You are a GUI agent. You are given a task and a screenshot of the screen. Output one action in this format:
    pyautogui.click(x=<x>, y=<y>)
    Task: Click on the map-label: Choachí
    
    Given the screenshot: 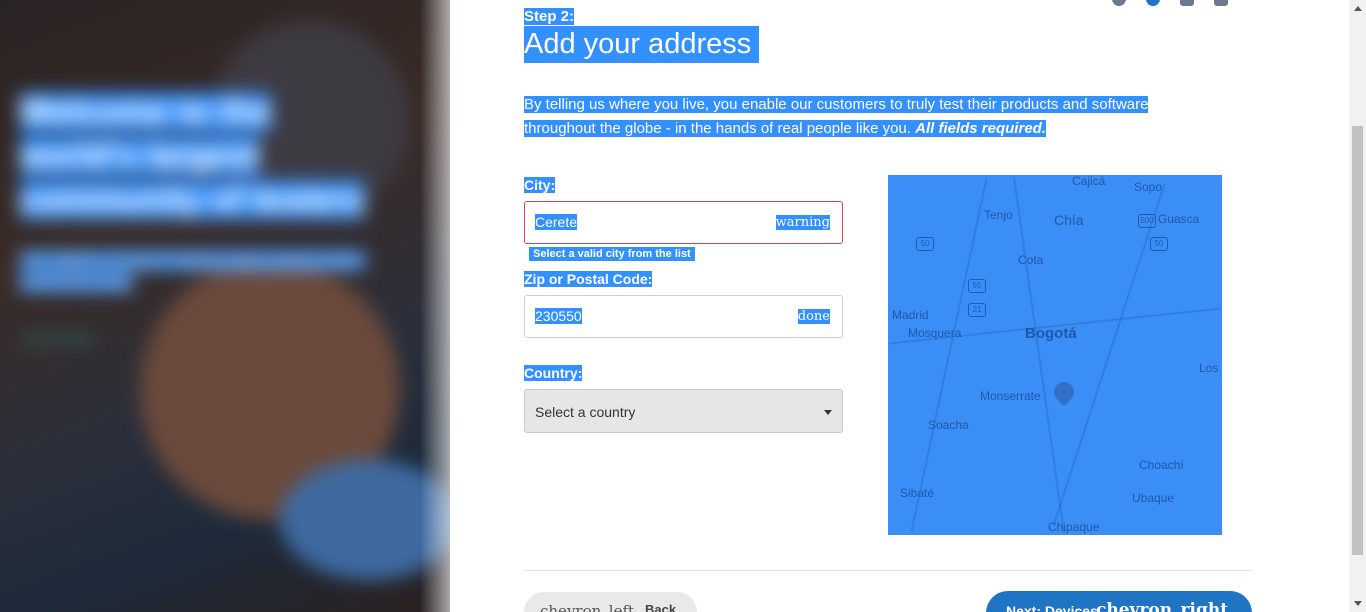 What is the action you would take?
    pyautogui.click(x=1161, y=465)
    